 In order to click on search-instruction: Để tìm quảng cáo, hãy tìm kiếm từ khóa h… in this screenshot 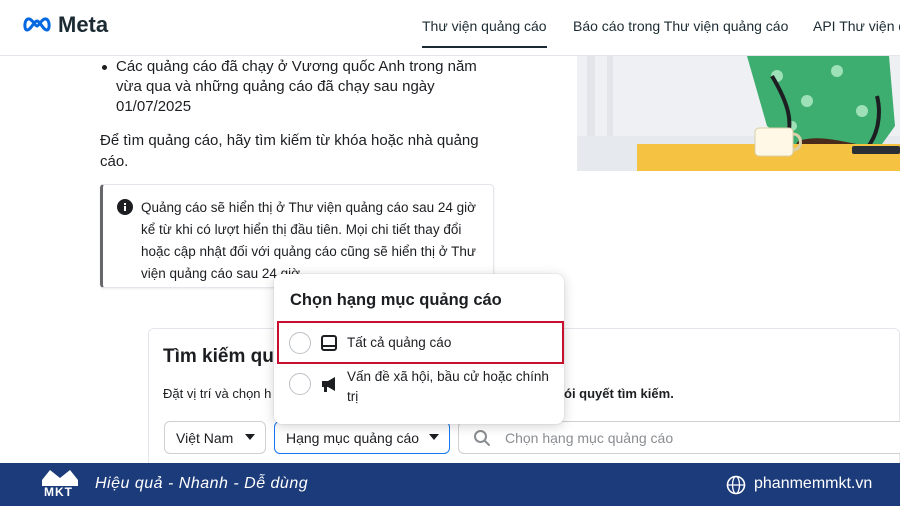, I will do `click(289, 151)`.